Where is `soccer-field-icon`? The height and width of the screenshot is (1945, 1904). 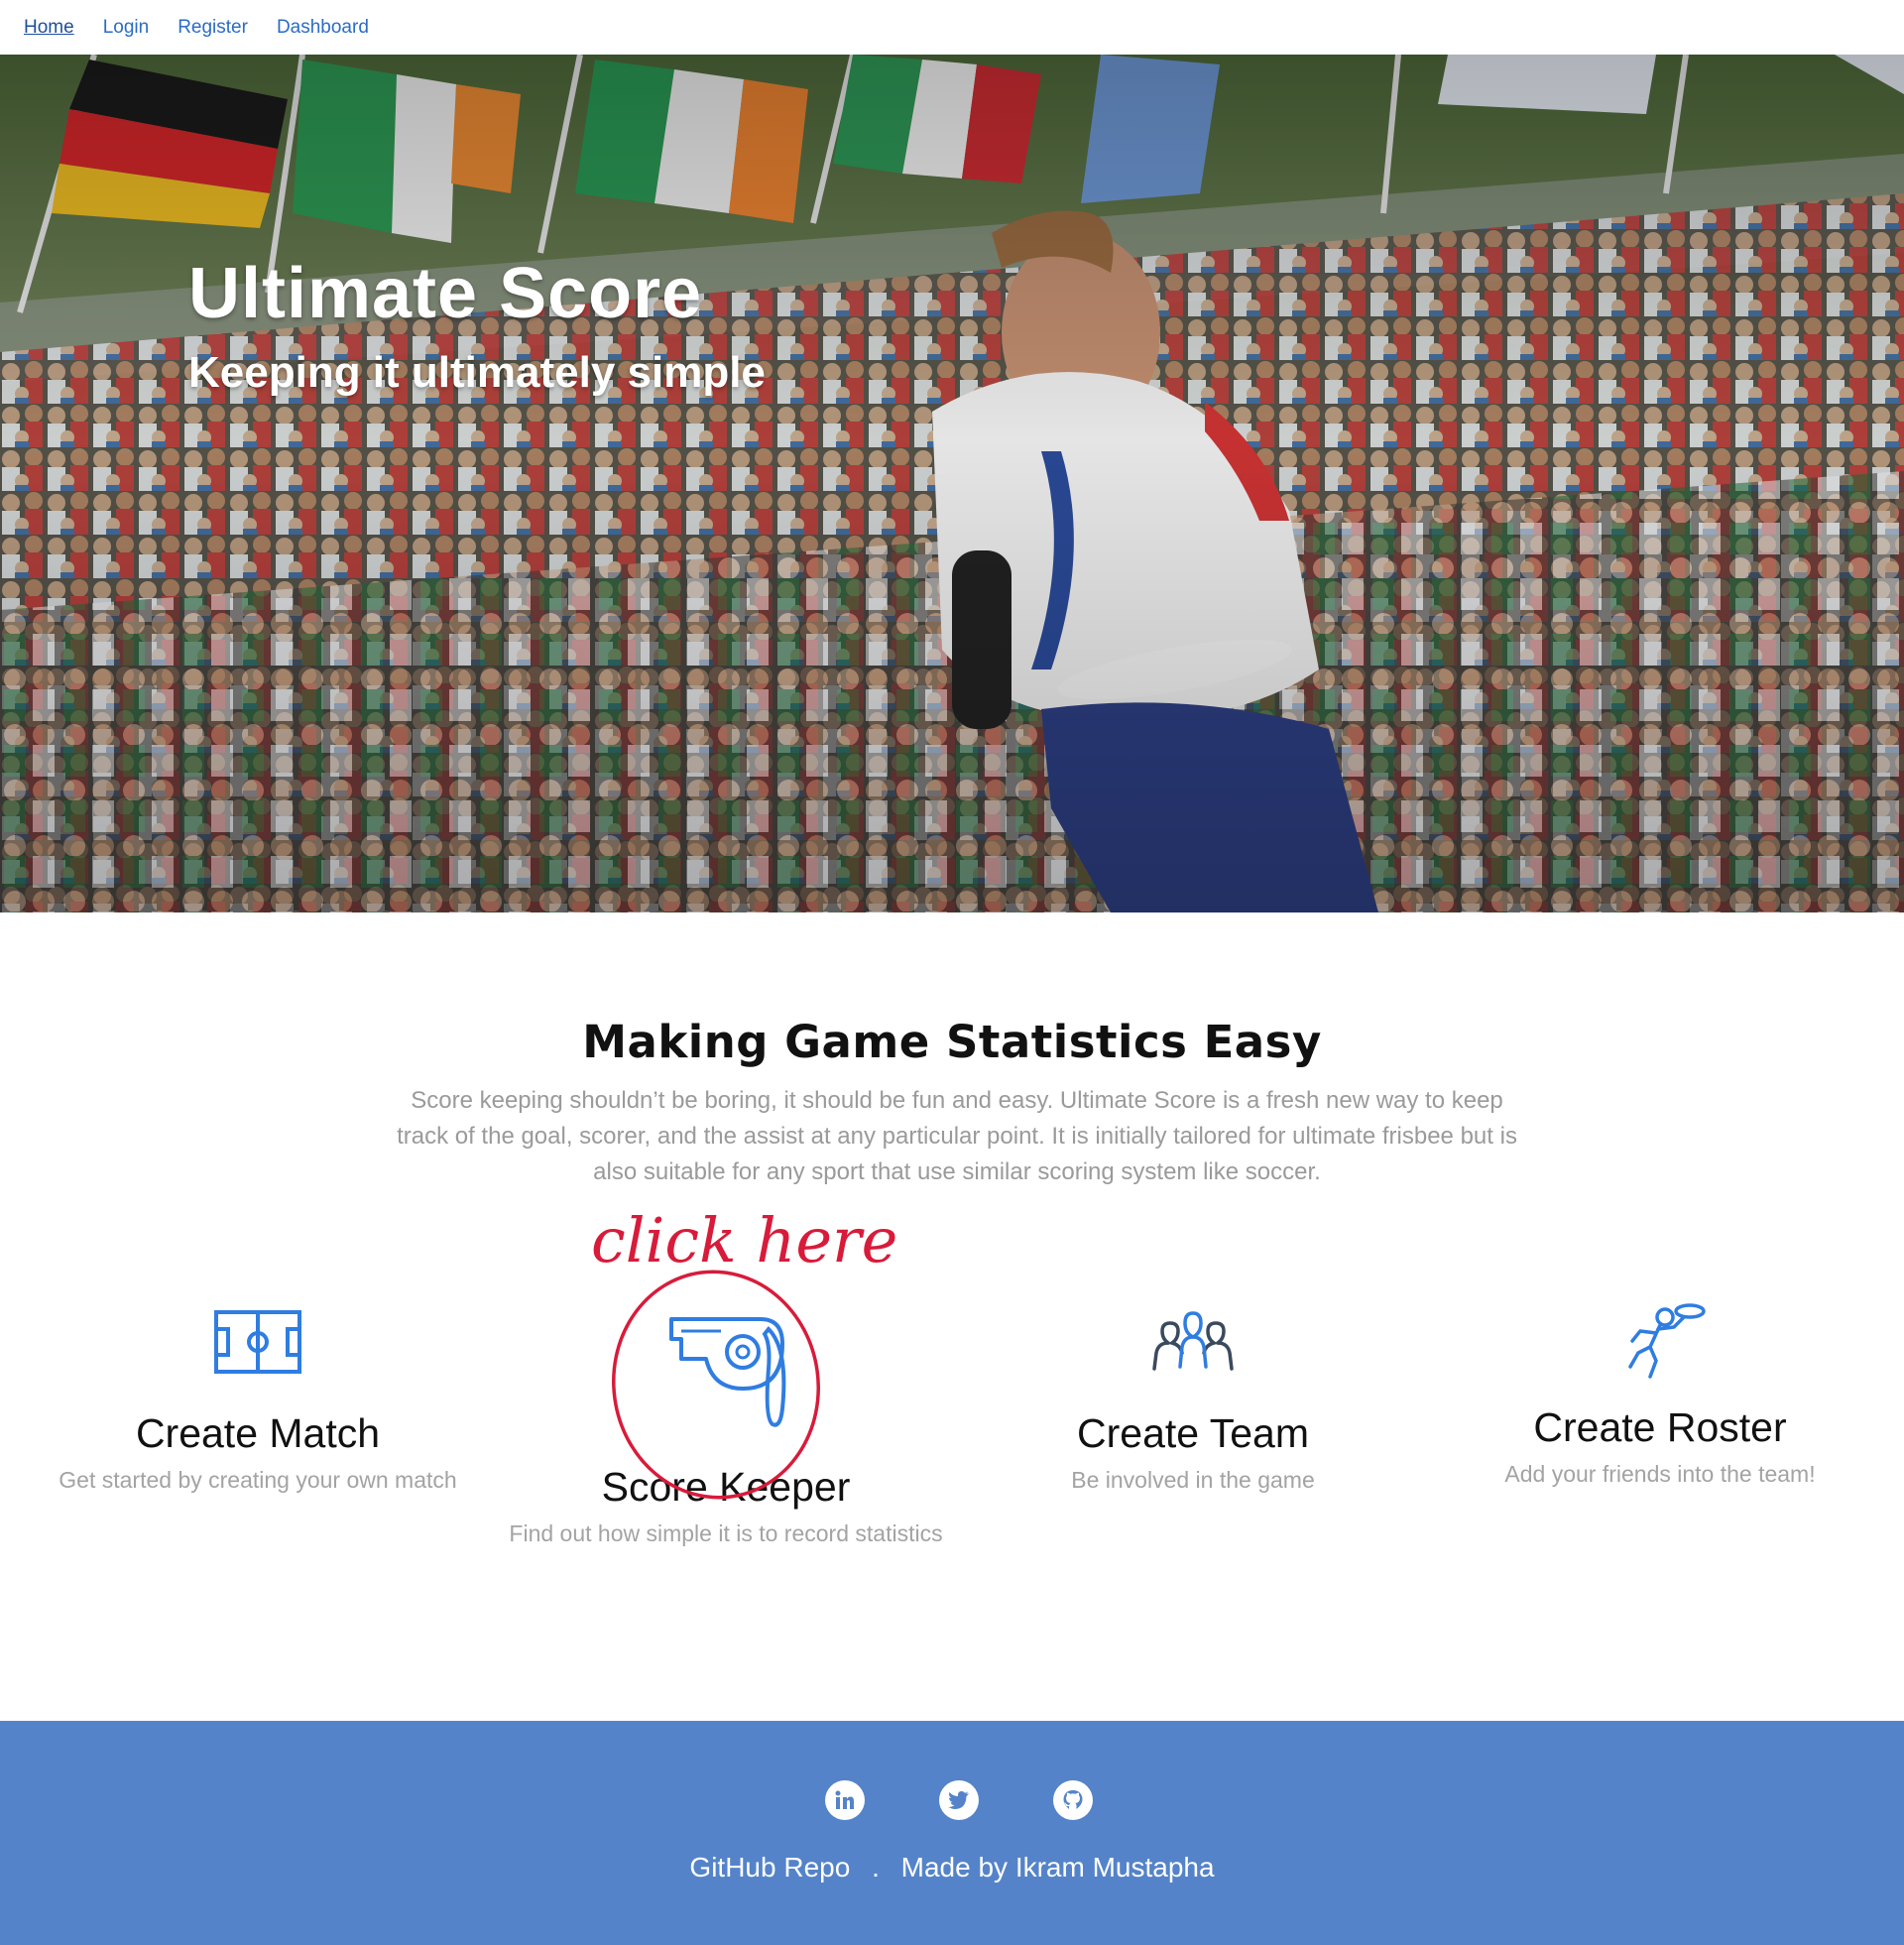 soccer-field-icon is located at coordinates (257, 1342).